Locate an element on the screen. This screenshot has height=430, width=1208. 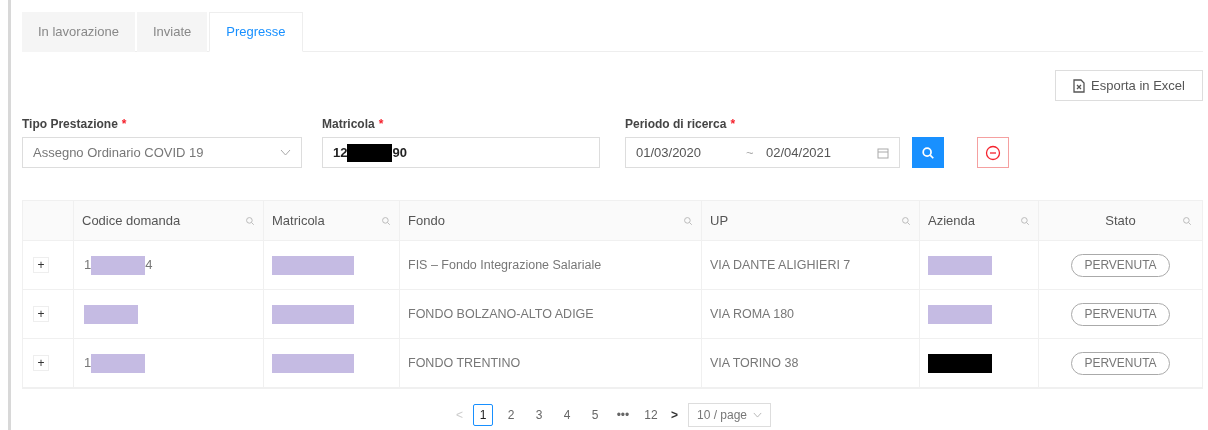
tab: In lavorazione is located at coordinates (78, 32).